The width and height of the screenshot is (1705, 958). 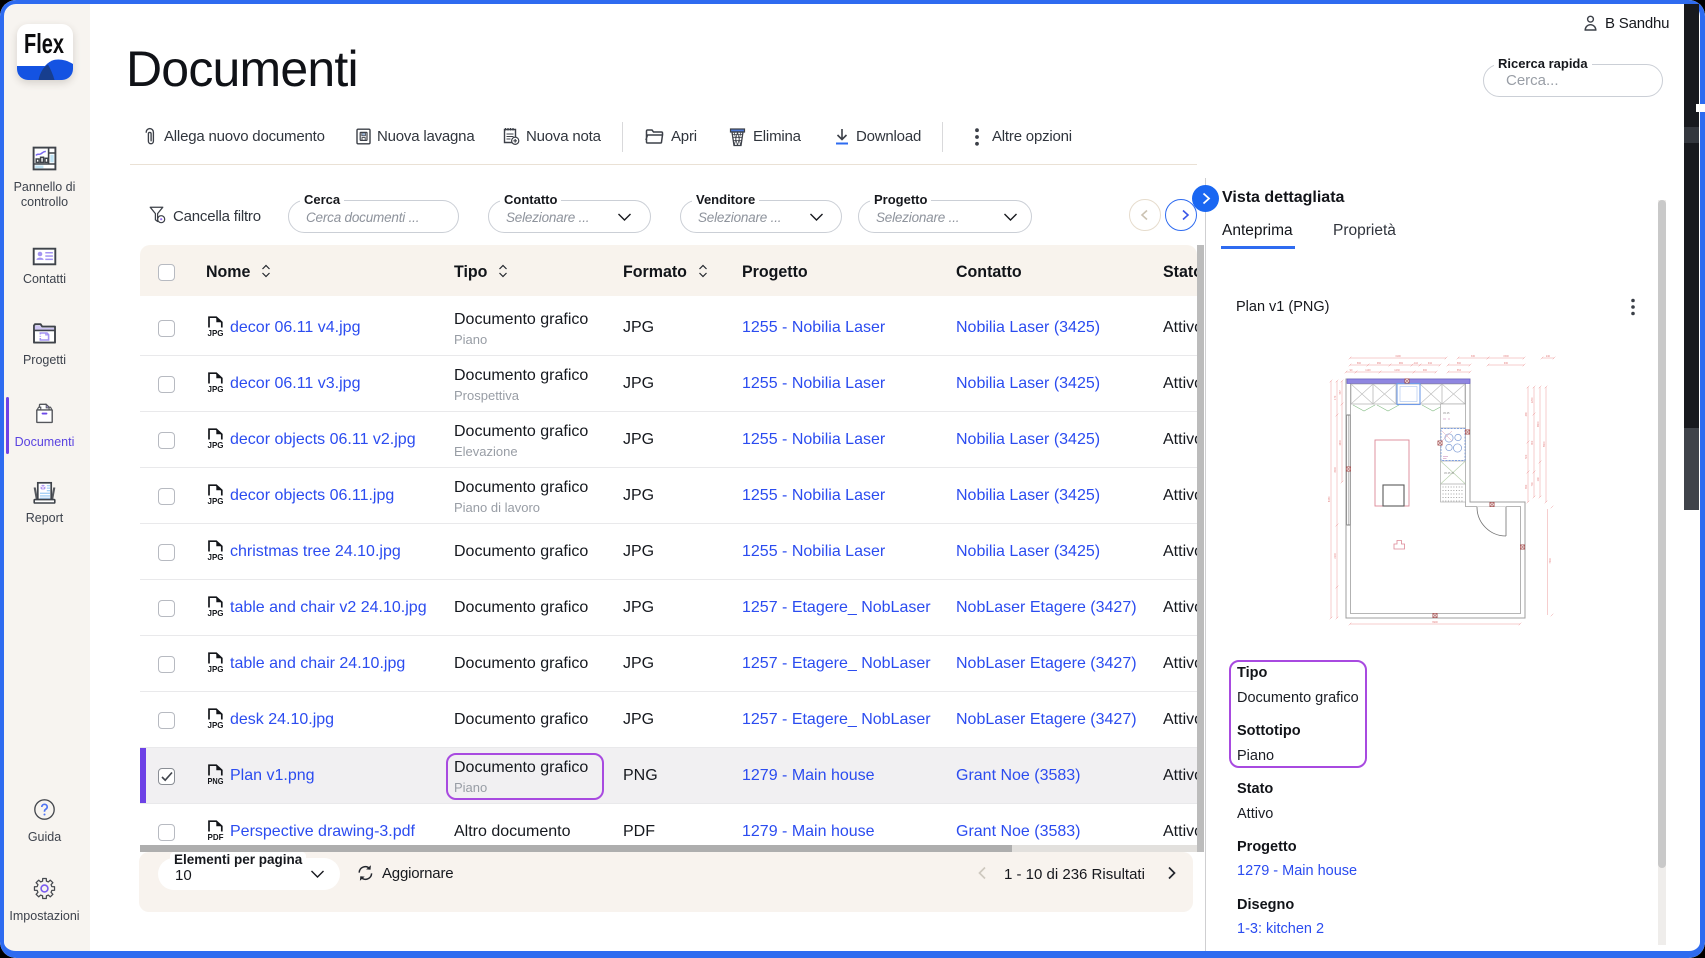 What do you see at coordinates (1446, 413) in the screenshot?
I see `svg-text: 45 45` at bounding box center [1446, 413].